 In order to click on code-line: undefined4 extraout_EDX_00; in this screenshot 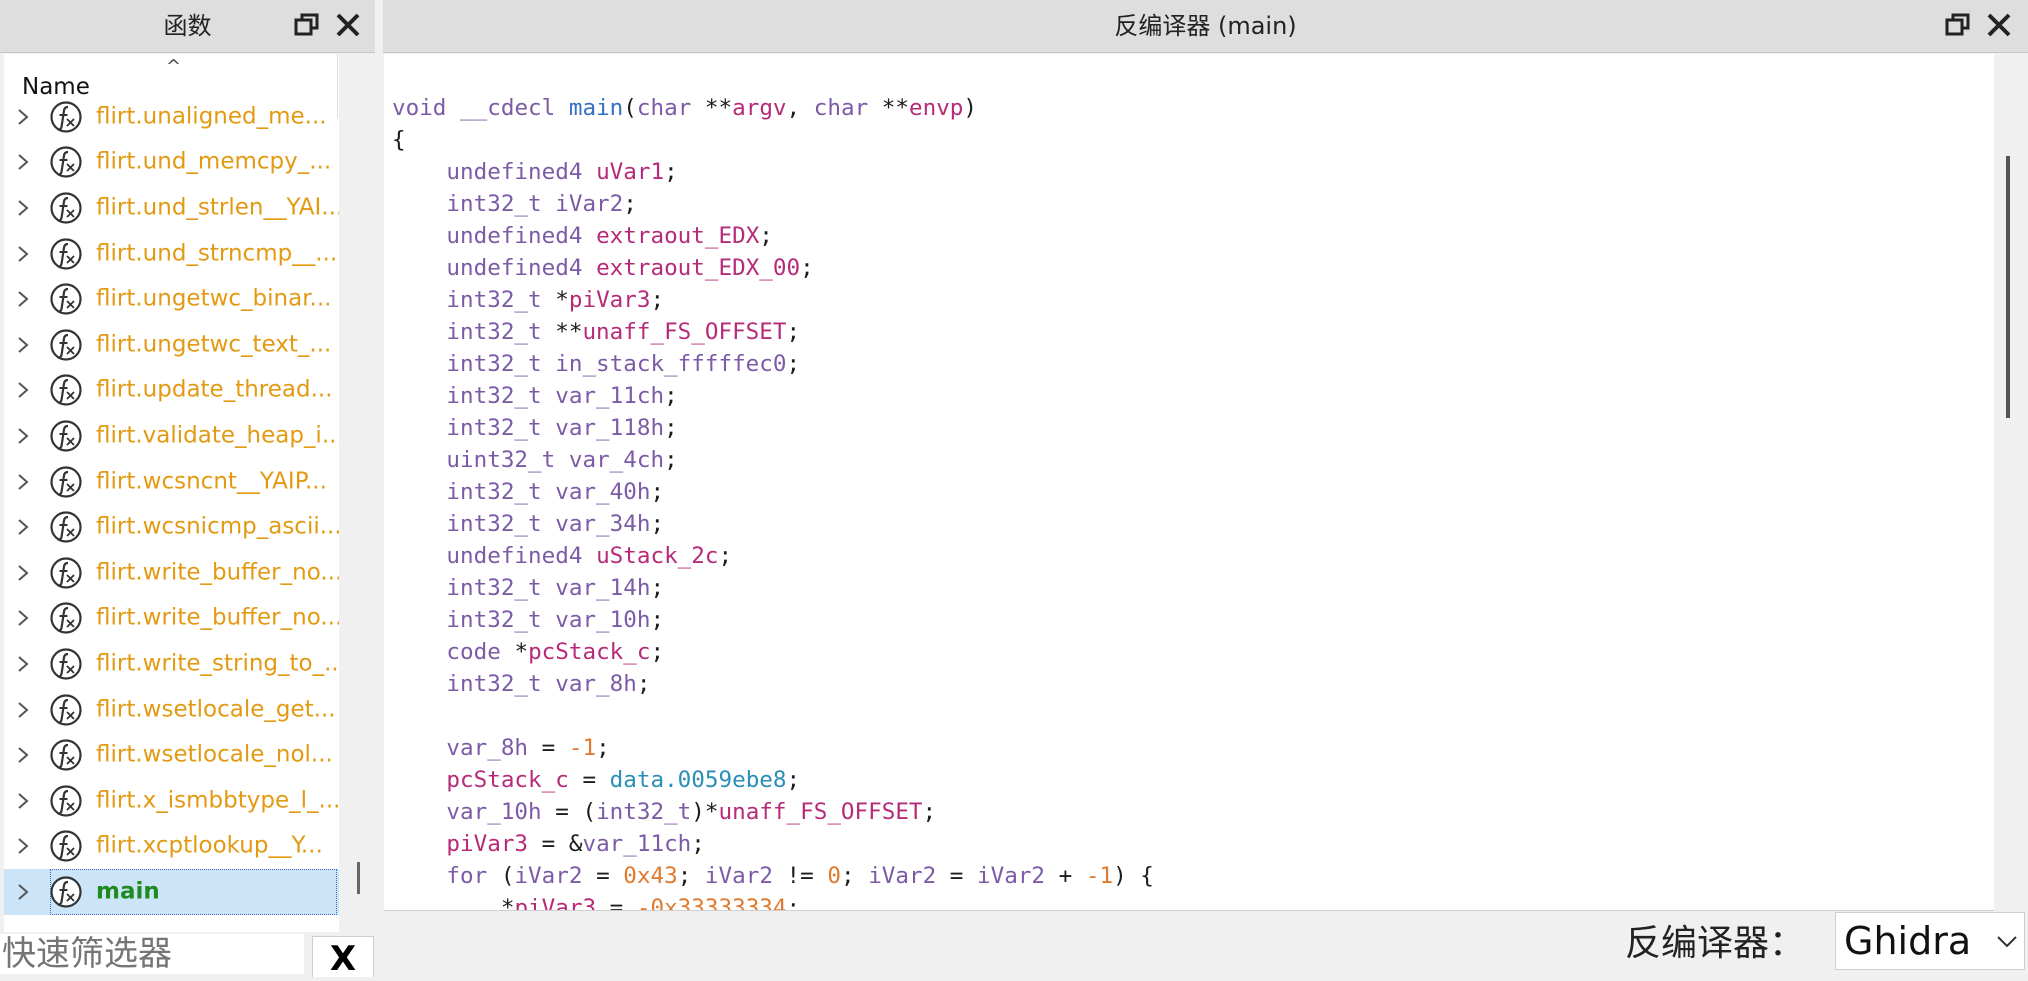, I will do `click(773, 268)`.